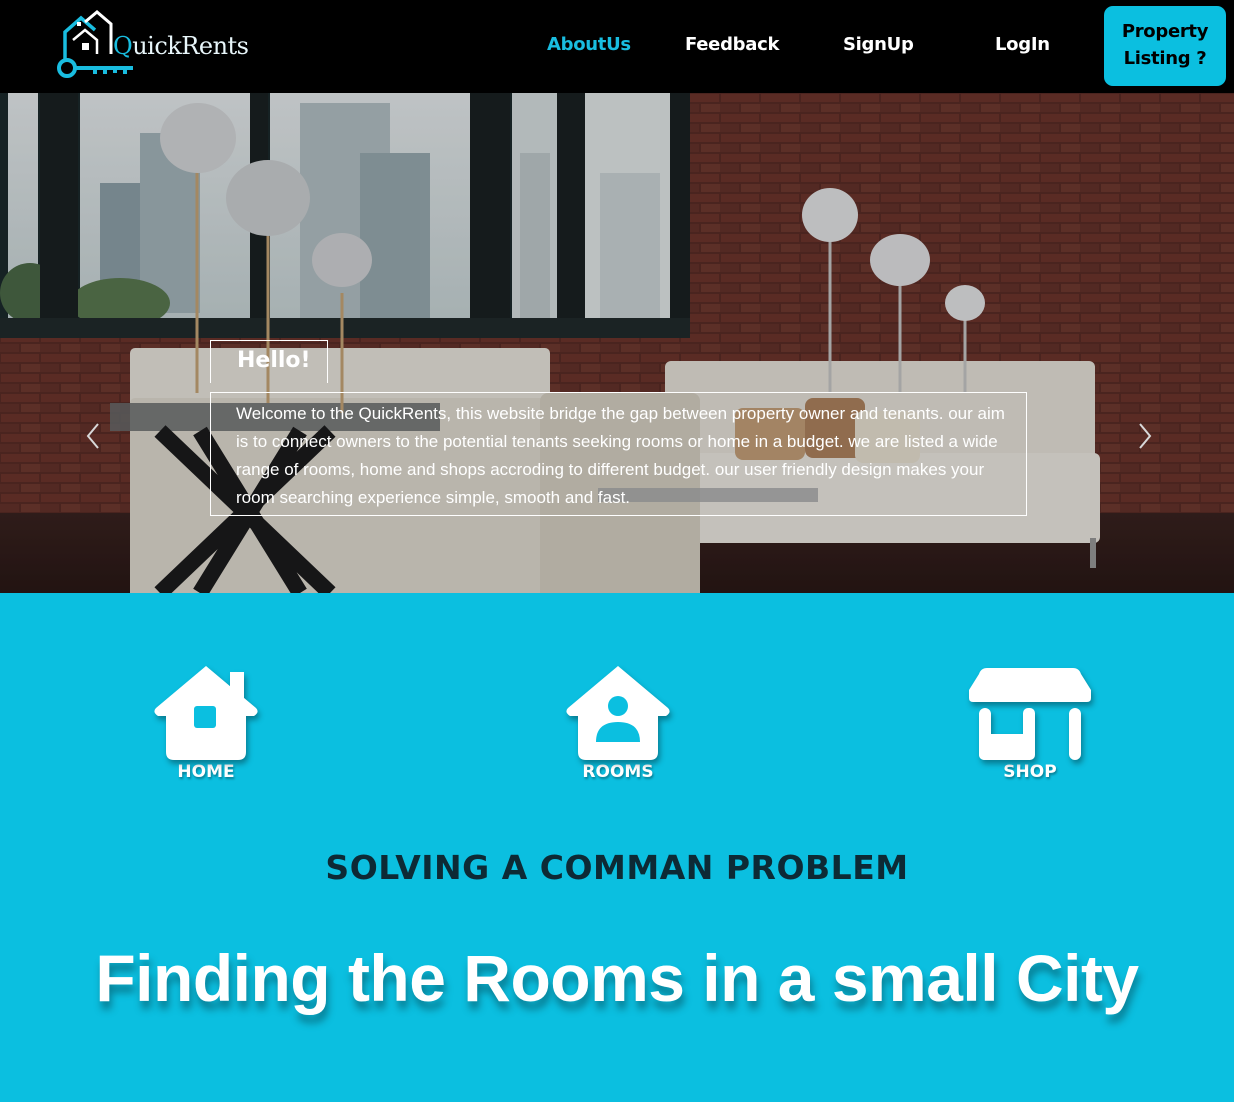  What do you see at coordinates (732, 44) in the screenshot?
I see `nav-link-feedback: Feedback` at bounding box center [732, 44].